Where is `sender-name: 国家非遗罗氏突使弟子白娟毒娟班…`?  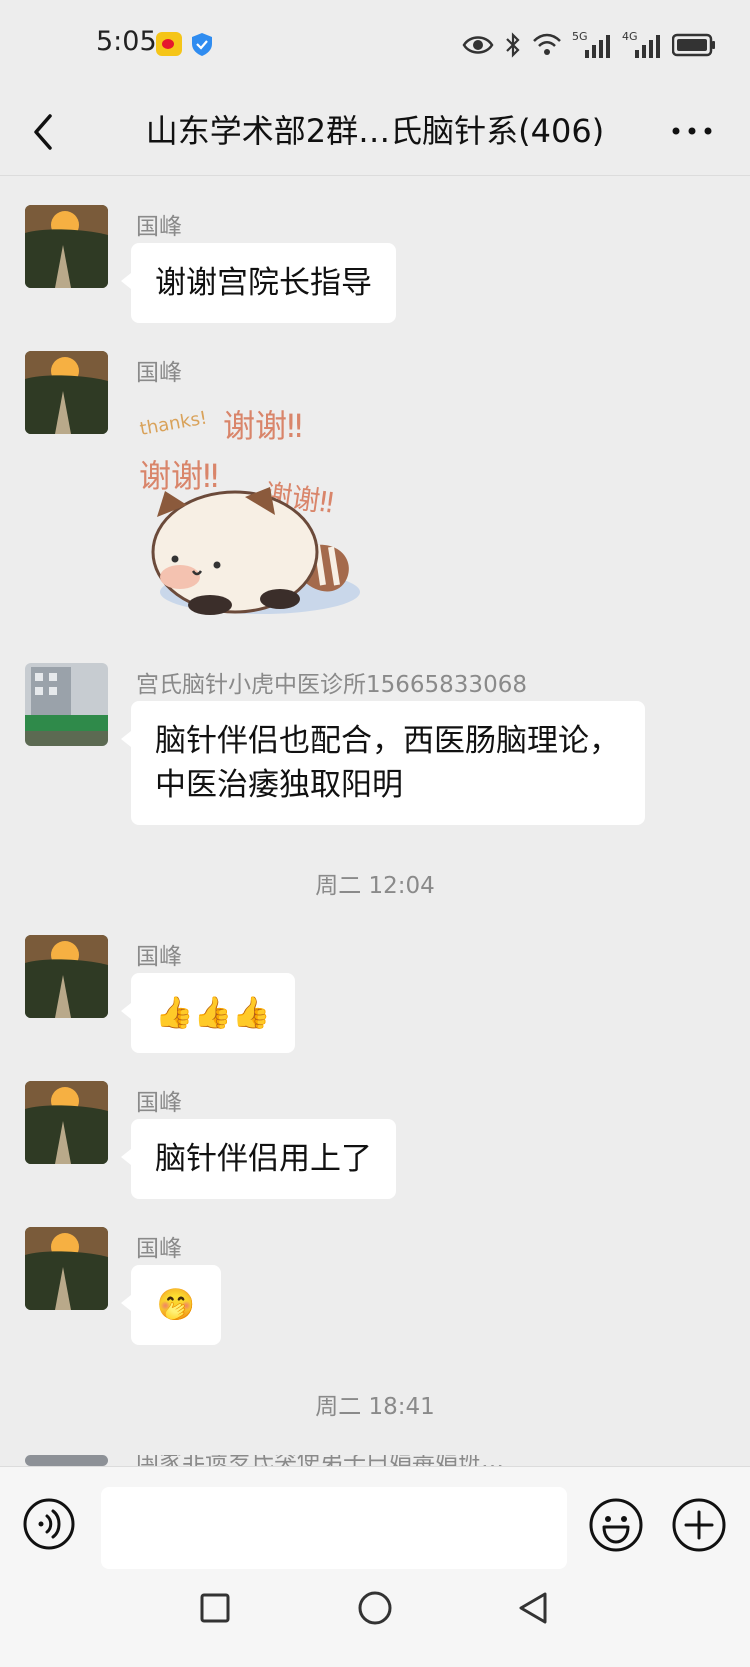 sender-name: 国家非遗罗氏突使弟子白娟毒娟班… is located at coordinates (320, 1460).